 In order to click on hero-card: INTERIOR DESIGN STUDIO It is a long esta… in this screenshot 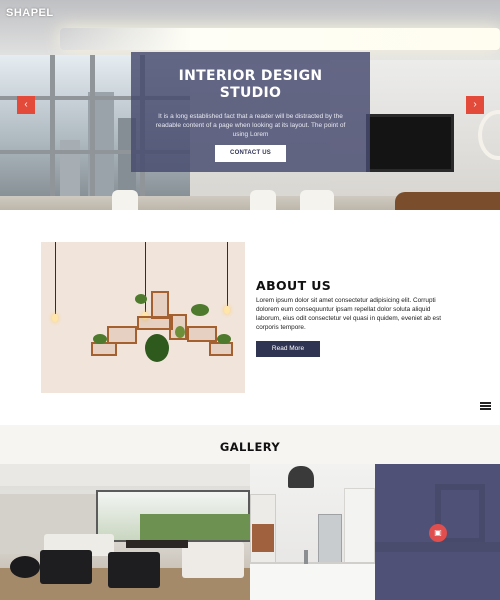, I will do `click(250, 112)`.